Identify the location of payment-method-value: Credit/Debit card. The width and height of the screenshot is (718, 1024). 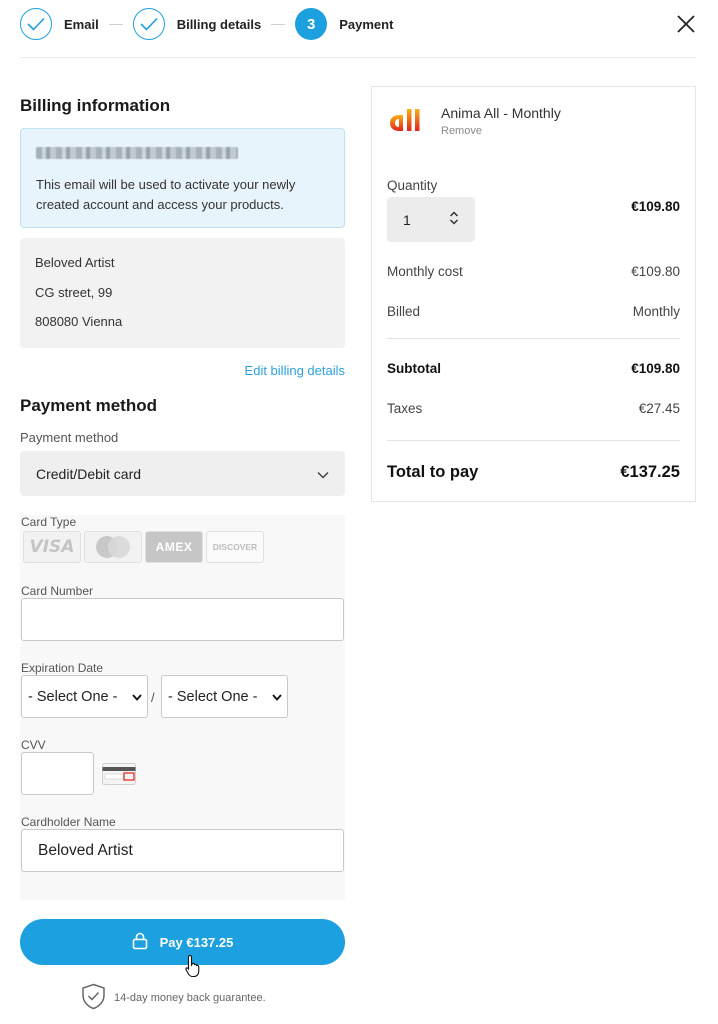
(89, 473).